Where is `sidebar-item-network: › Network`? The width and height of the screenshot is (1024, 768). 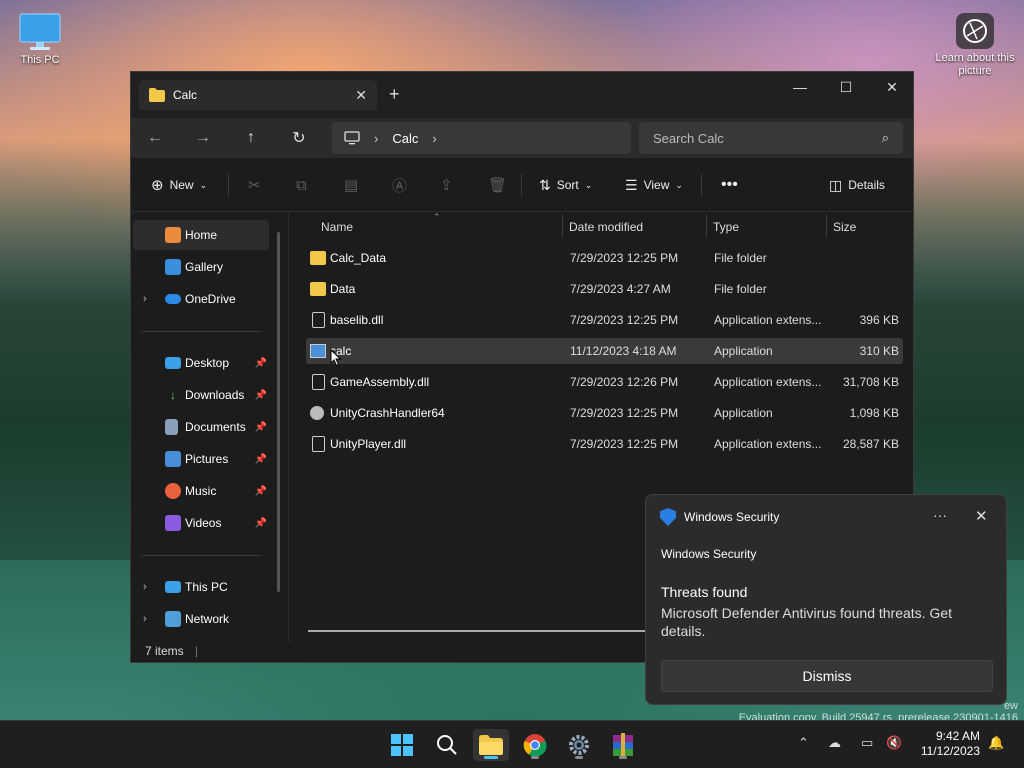
sidebar-item-network: › Network is located at coordinates (201, 619).